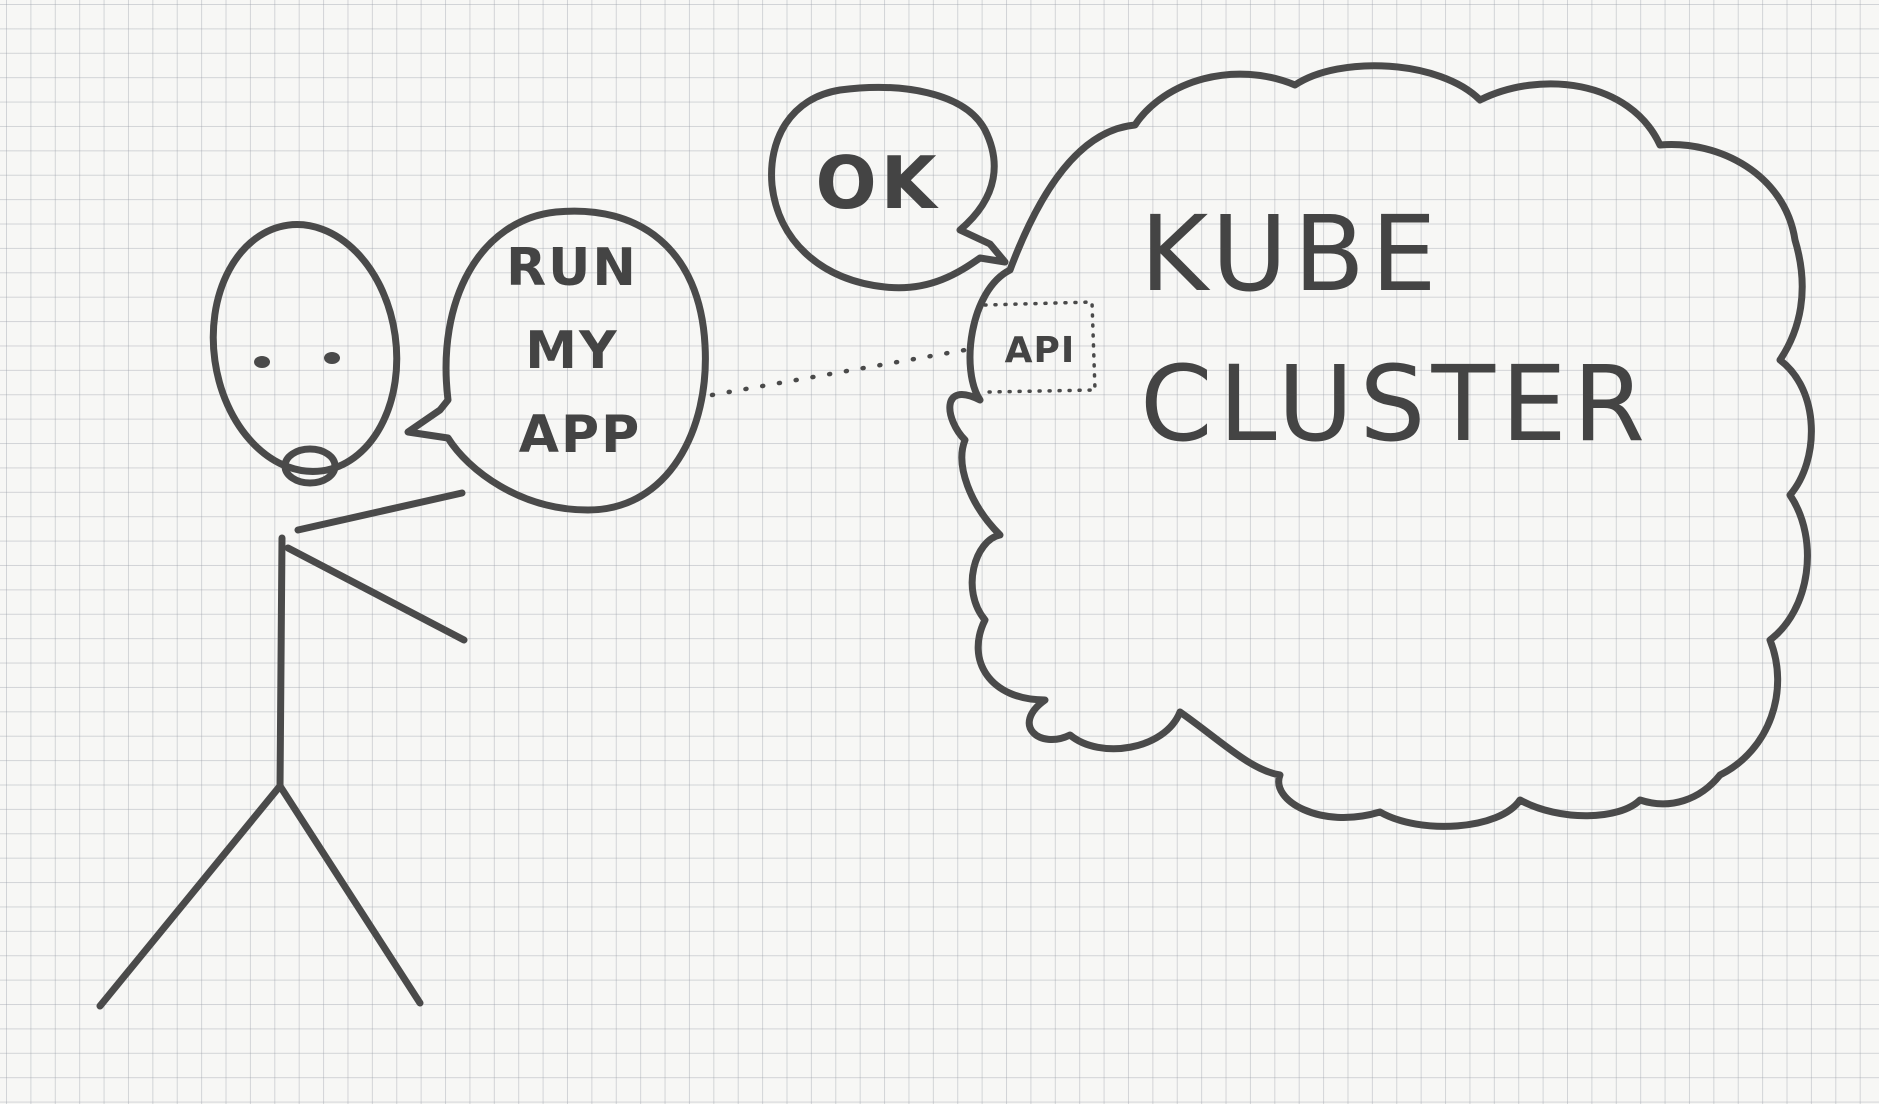 This screenshot has width=1879, height=1104. What do you see at coordinates (281, 663) in the screenshot?
I see `stick-figure-body` at bounding box center [281, 663].